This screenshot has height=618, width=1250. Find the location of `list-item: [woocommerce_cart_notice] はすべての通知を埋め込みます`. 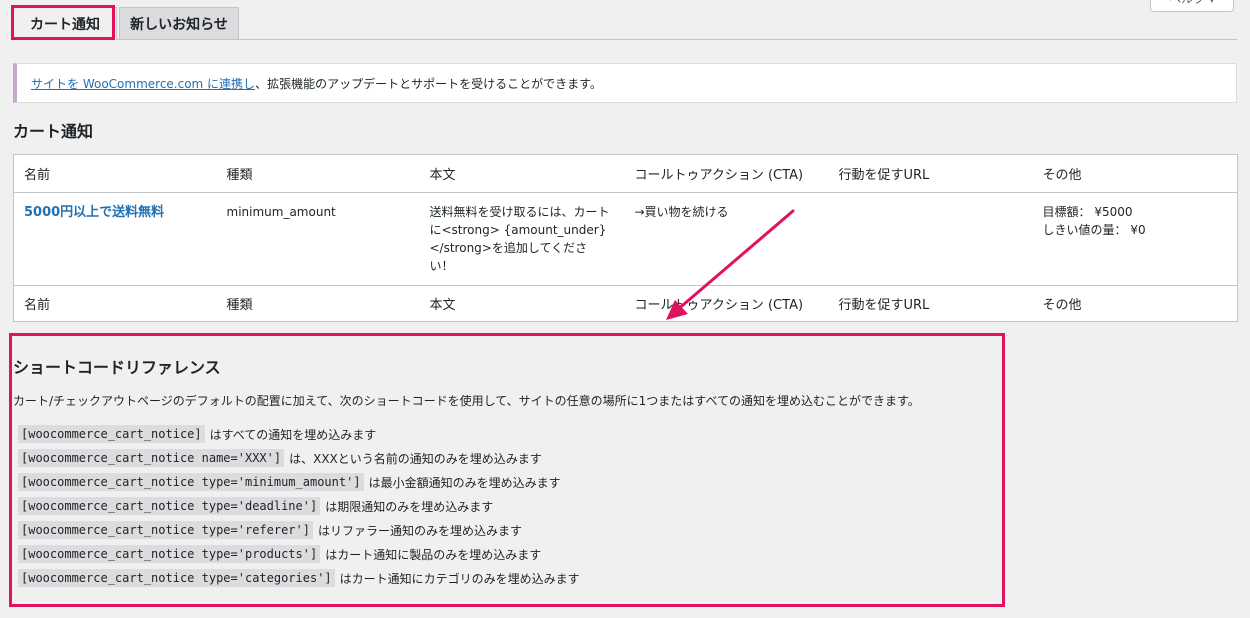

list-item: [woocommerce_cart_notice] はすべての通知を埋め込みます is located at coordinates (299, 434).